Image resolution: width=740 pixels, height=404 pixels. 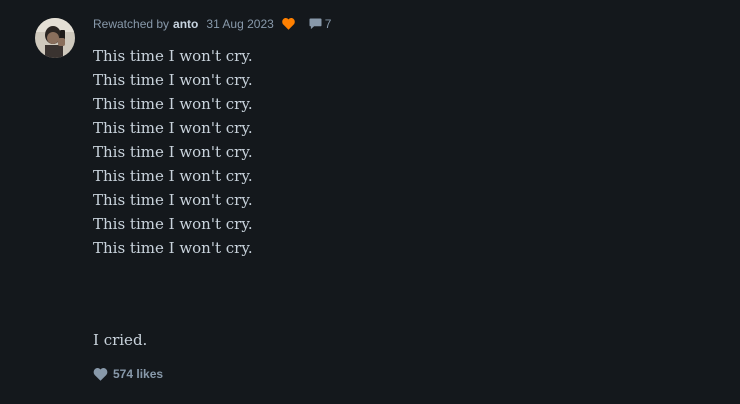 What do you see at coordinates (120, 340) in the screenshot?
I see `review-final-line: I cried.` at bounding box center [120, 340].